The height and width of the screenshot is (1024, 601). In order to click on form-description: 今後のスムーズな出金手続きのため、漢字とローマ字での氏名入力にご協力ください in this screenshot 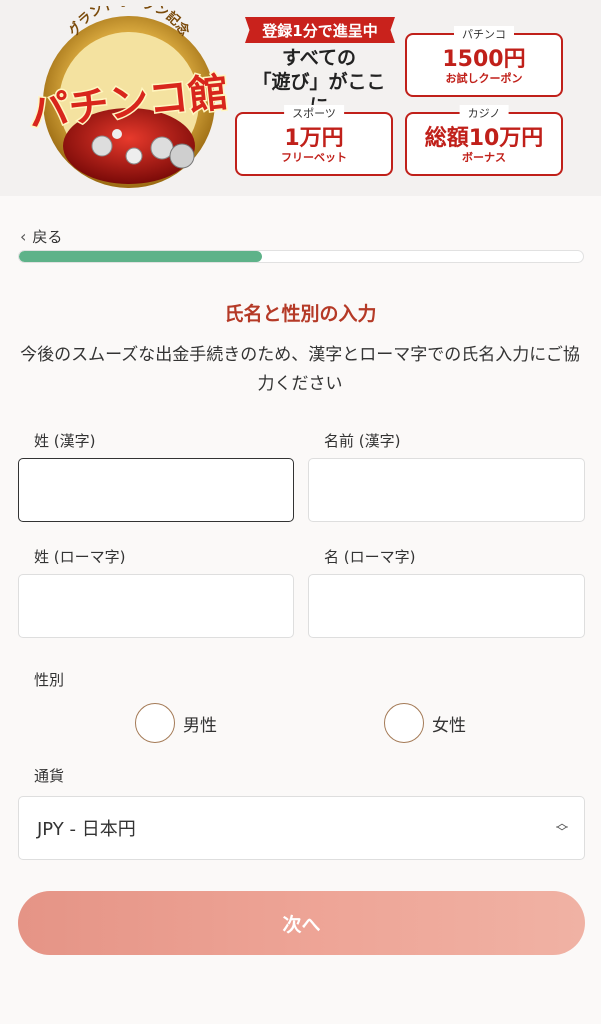, I will do `click(300, 369)`.